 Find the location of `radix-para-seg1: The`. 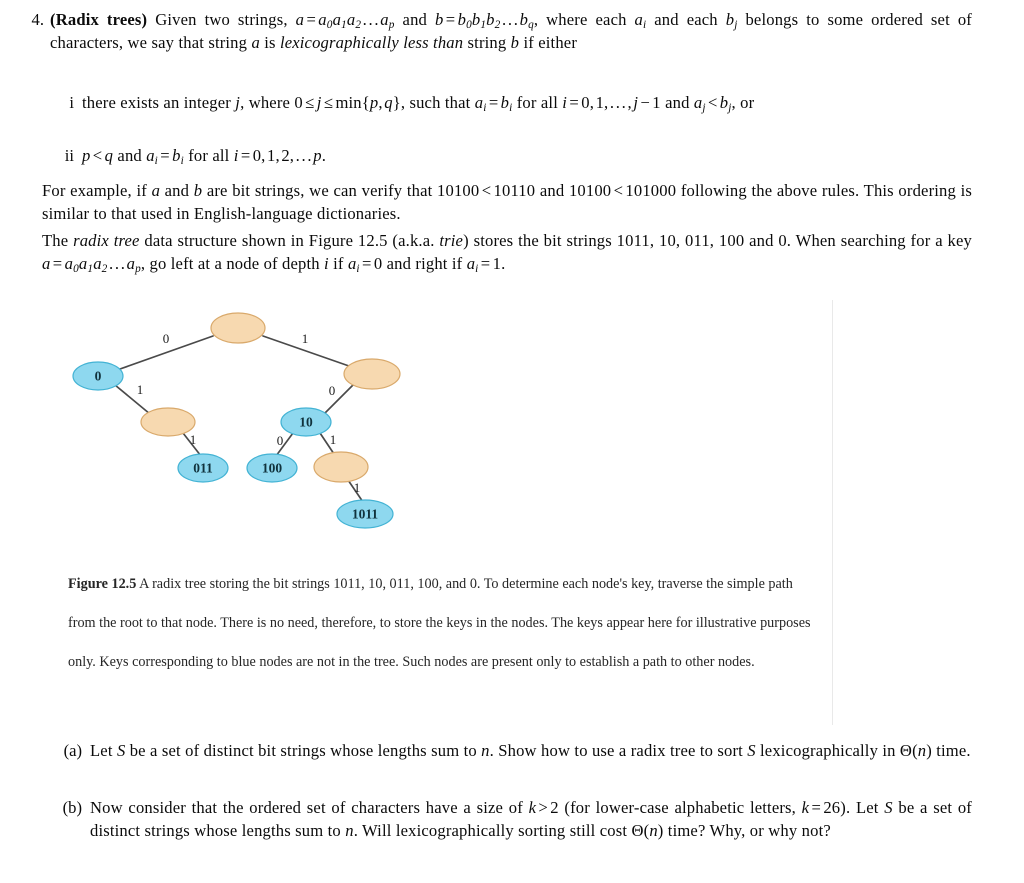

radix-para-seg1: The is located at coordinates (58, 240).